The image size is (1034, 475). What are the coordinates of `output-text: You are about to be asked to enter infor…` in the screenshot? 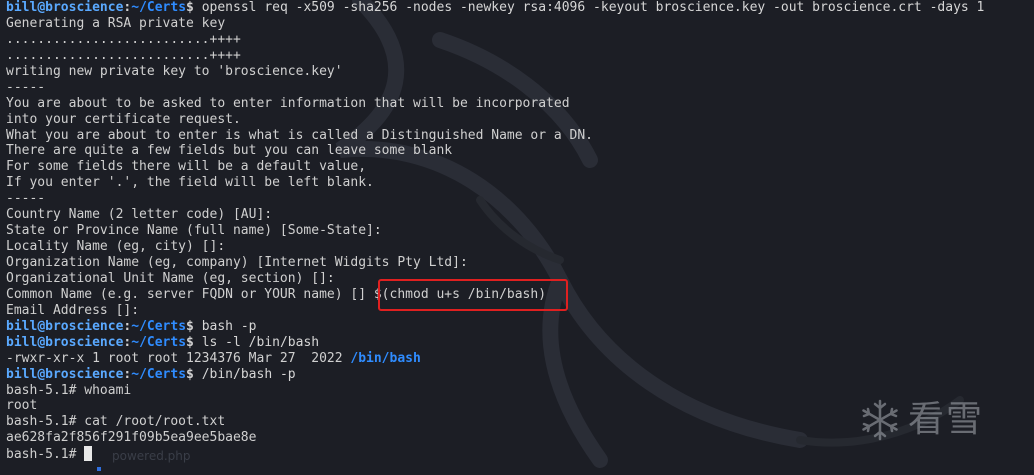 It's located at (288, 103).